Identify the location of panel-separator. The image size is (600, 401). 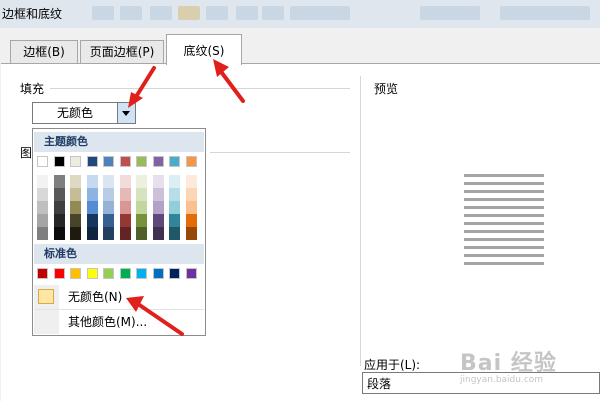
(360, 221).